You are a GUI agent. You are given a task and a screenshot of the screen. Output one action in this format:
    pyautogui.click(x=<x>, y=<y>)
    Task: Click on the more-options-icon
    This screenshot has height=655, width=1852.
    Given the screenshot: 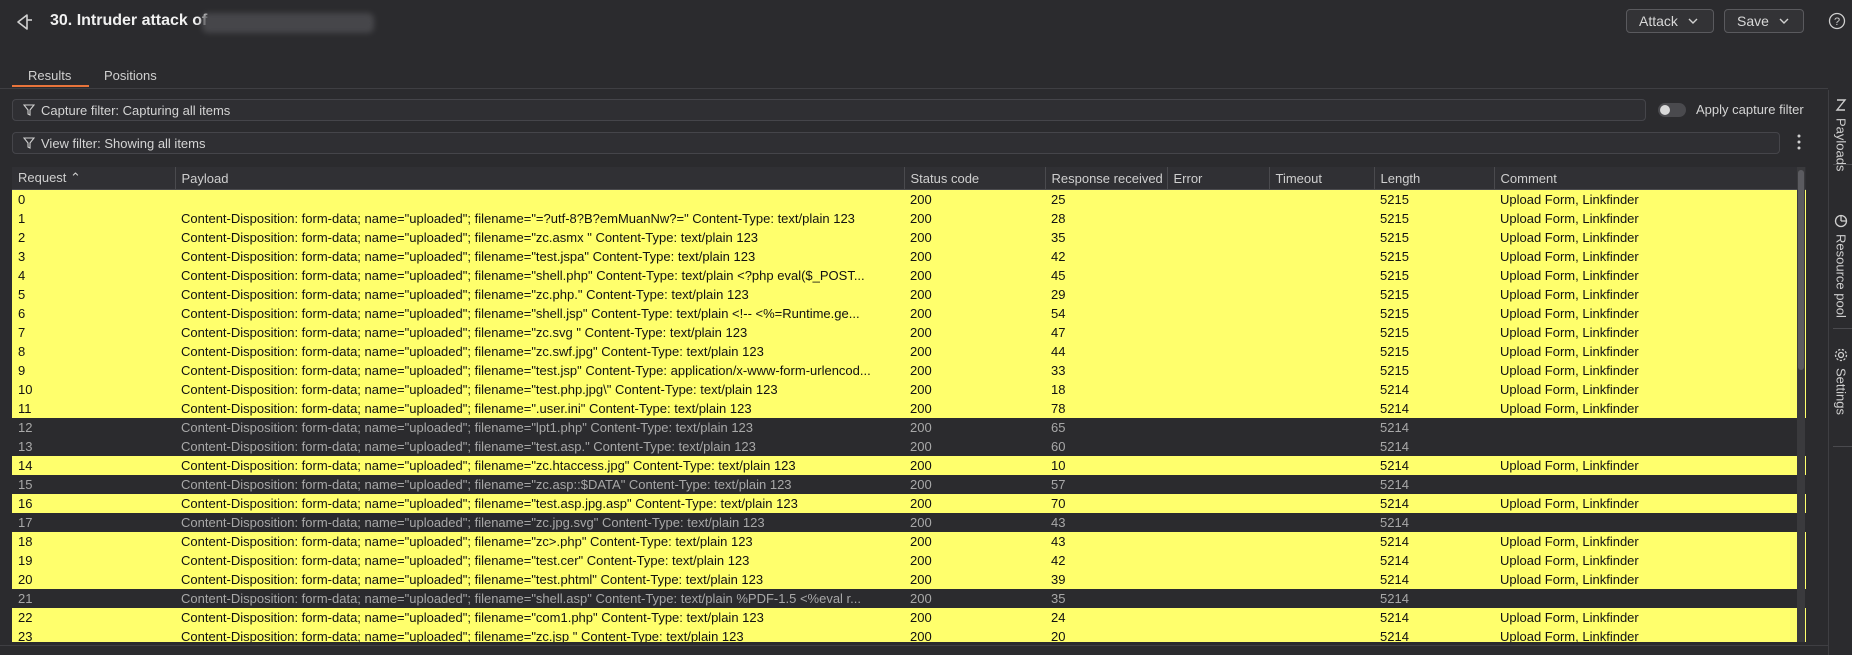 What is the action you would take?
    pyautogui.click(x=1799, y=142)
    